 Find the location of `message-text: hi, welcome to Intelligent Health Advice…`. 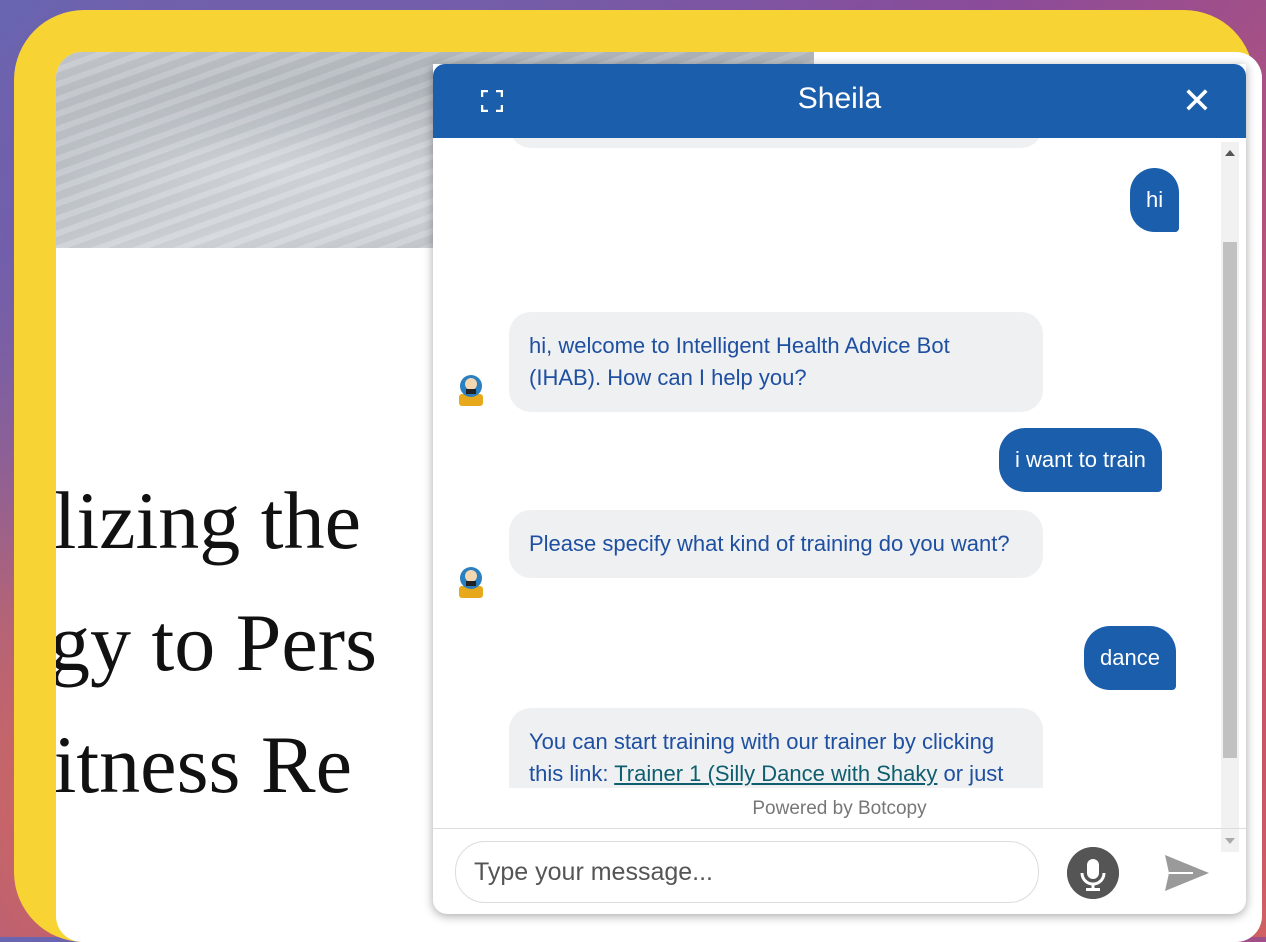

message-text: hi, welcome to Intelligent Health Advice… is located at coordinates (739, 361).